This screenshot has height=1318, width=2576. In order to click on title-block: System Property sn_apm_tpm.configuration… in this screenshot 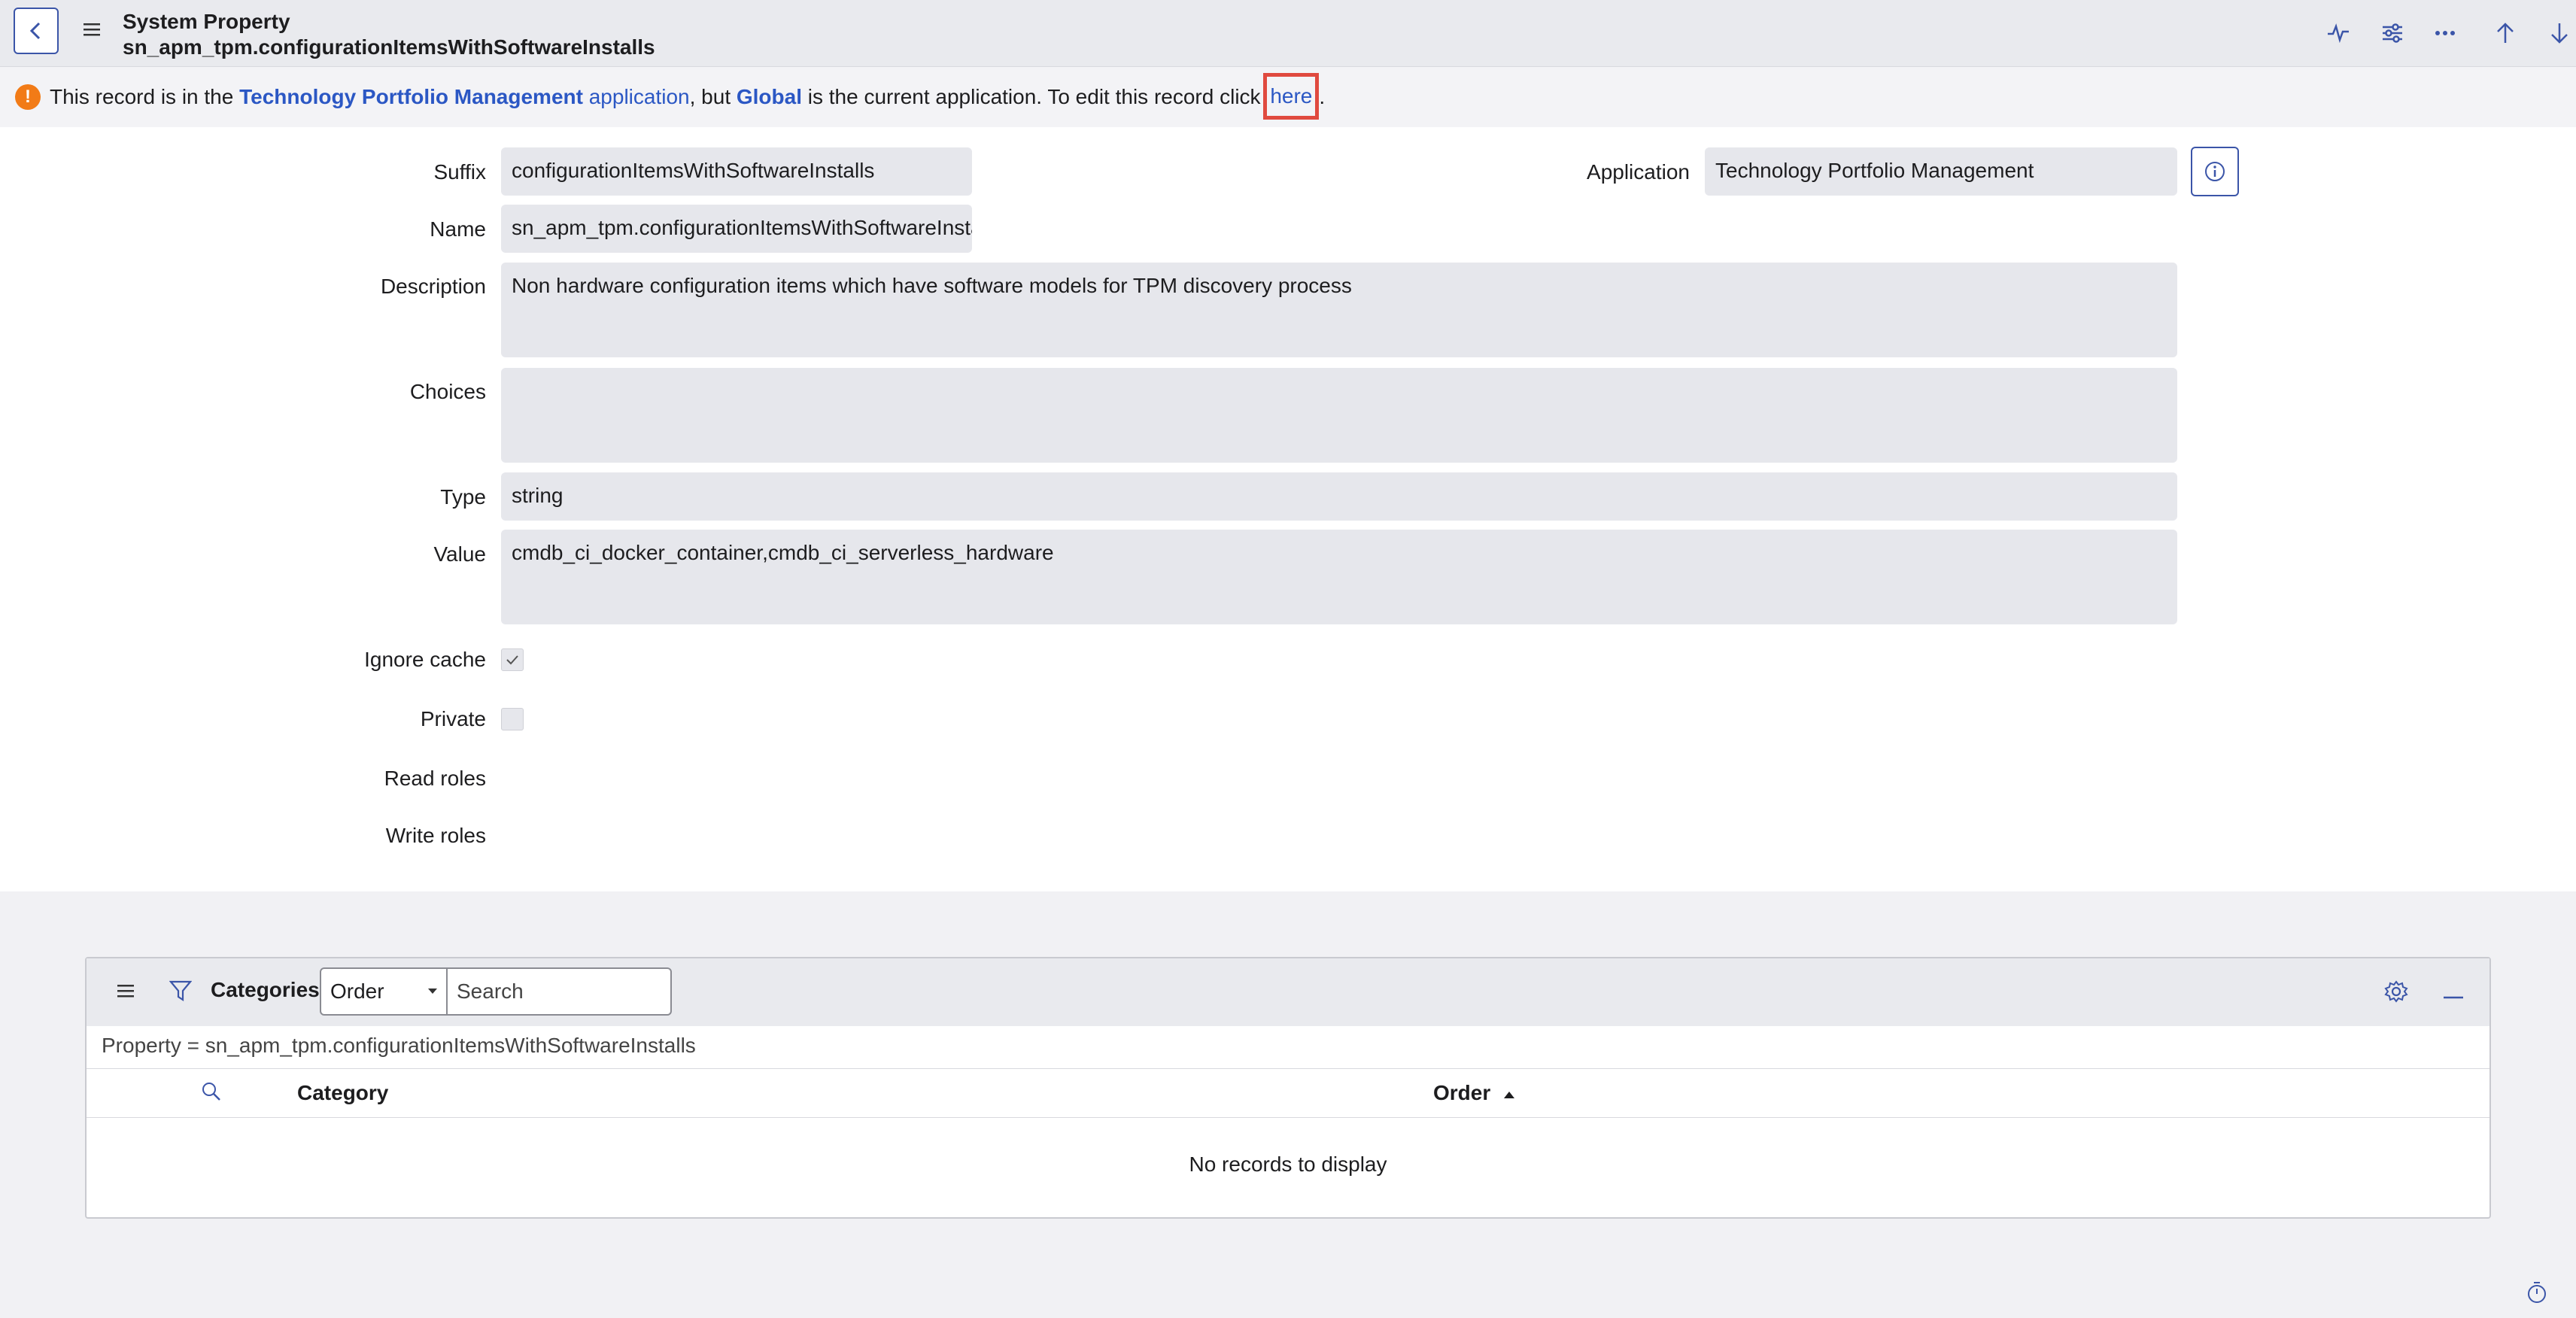, I will do `click(389, 34)`.